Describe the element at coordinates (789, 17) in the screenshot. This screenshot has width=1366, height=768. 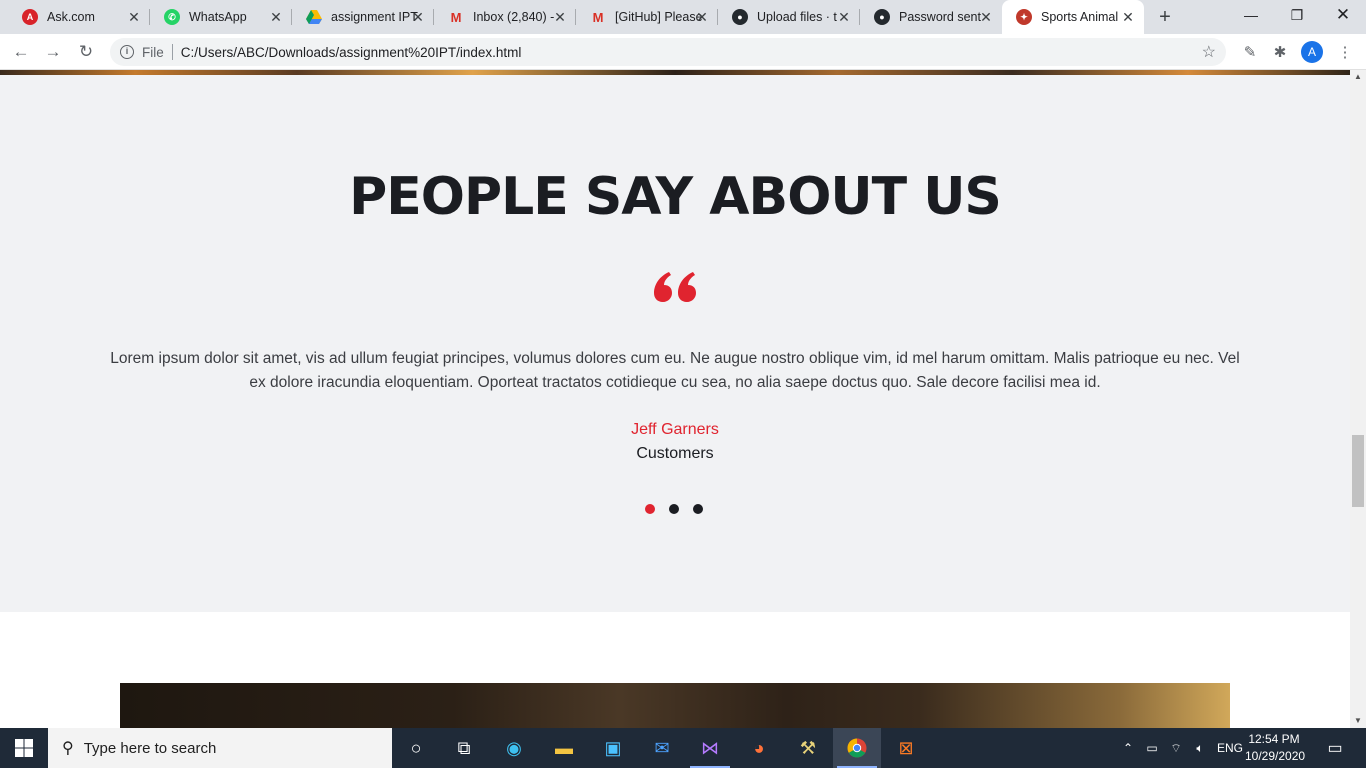
I see `tab-upload-files: ● Upload files · t ✕` at that location.